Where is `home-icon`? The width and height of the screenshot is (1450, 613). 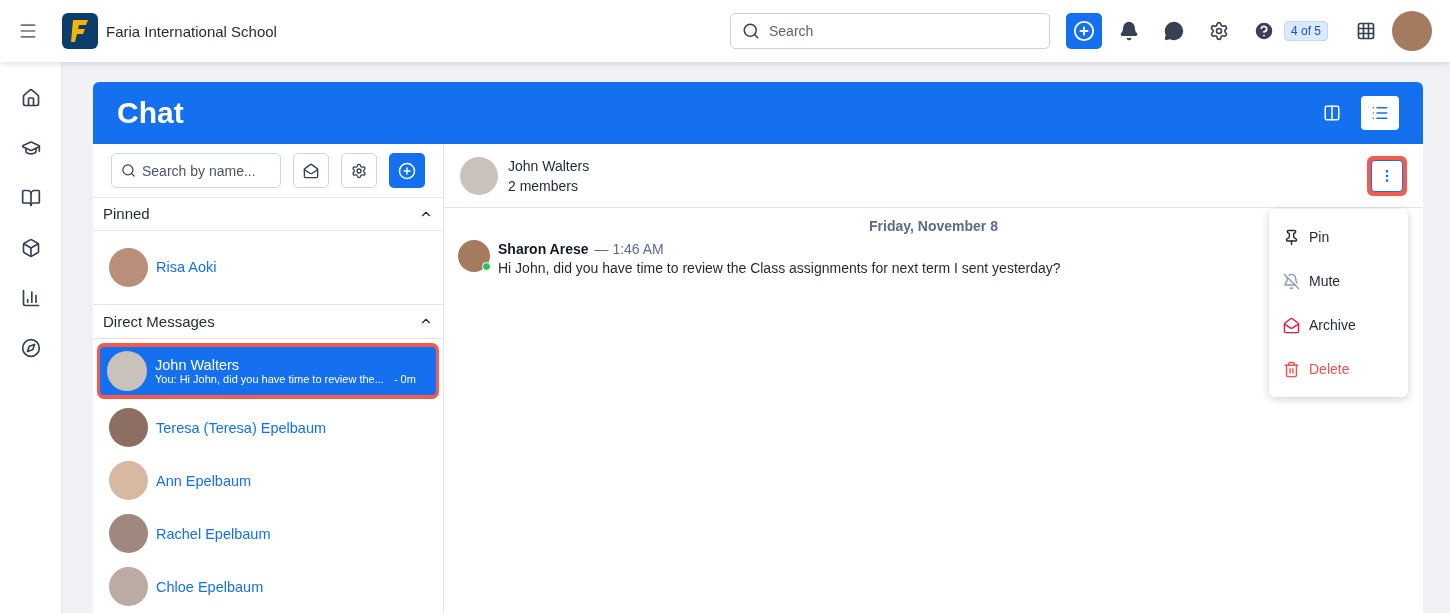
home-icon is located at coordinates (30, 98).